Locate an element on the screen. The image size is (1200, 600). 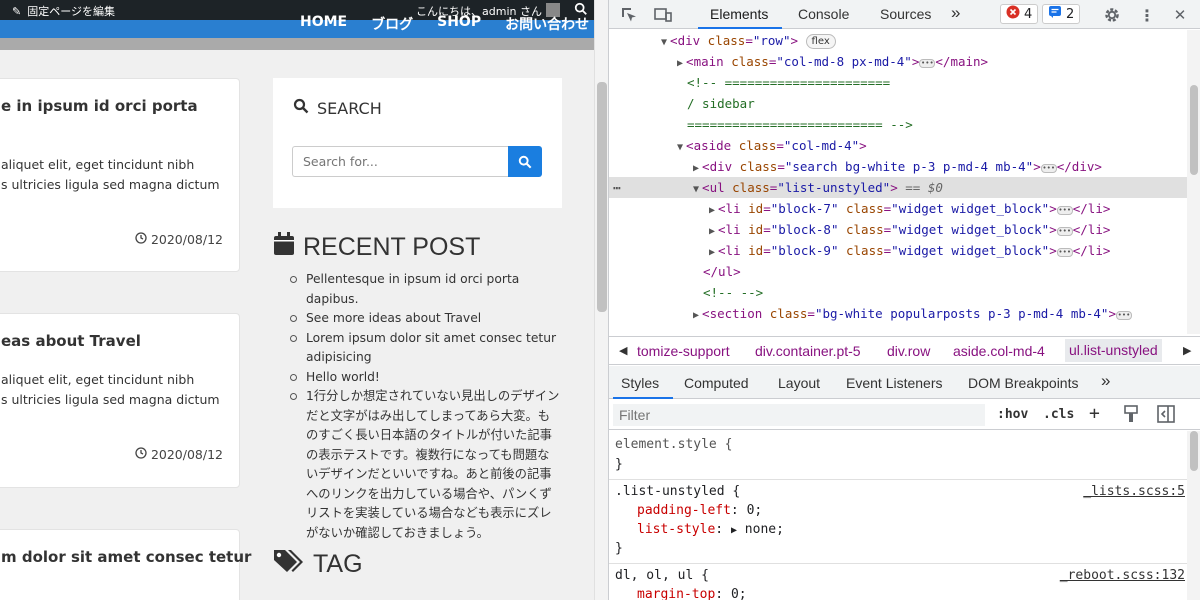
dom-scrollbar is located at coordinates (1193, 182).